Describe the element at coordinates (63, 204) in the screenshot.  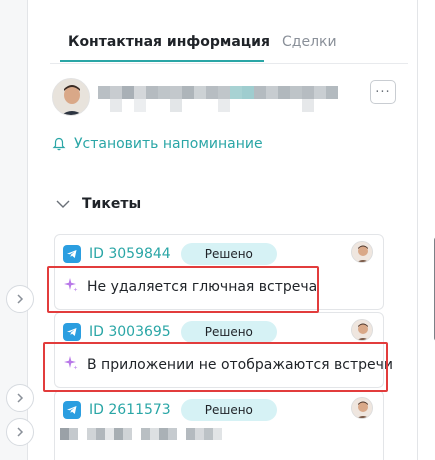
I see `chevron-down-icon` at that location.